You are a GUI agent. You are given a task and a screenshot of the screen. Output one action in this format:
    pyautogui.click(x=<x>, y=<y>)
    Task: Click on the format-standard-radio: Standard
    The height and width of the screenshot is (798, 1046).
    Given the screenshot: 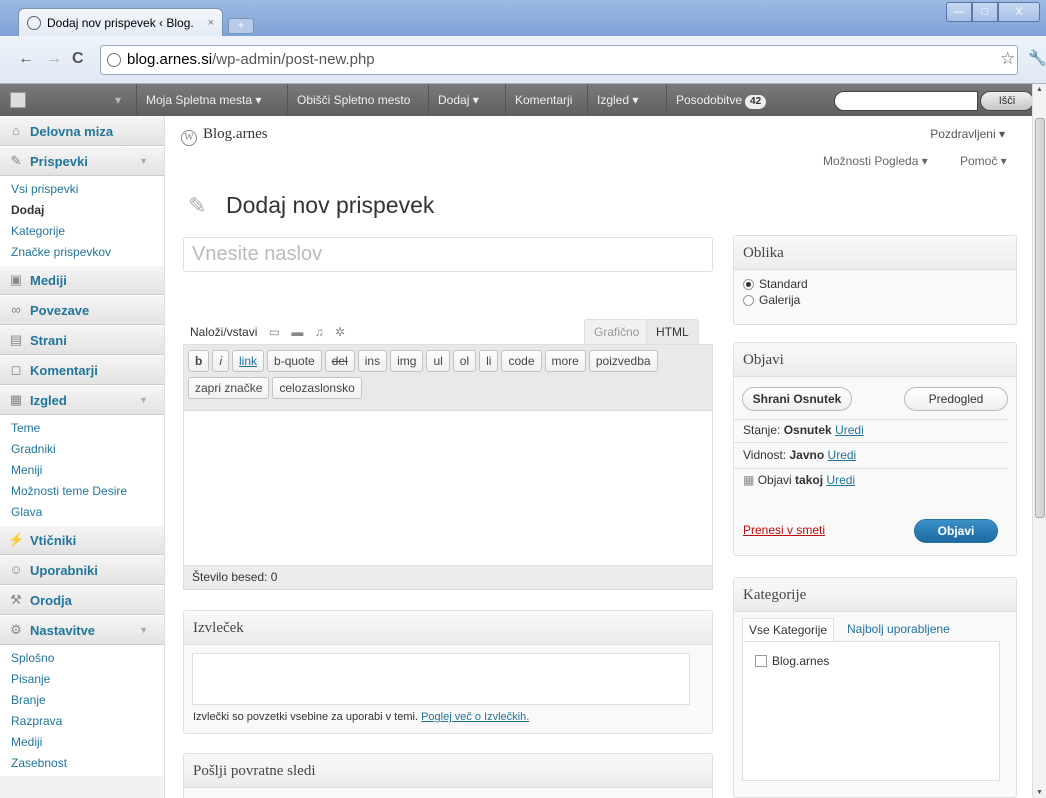 What is the action you would take?
    pyautogui.click(x=875, y=284)
    